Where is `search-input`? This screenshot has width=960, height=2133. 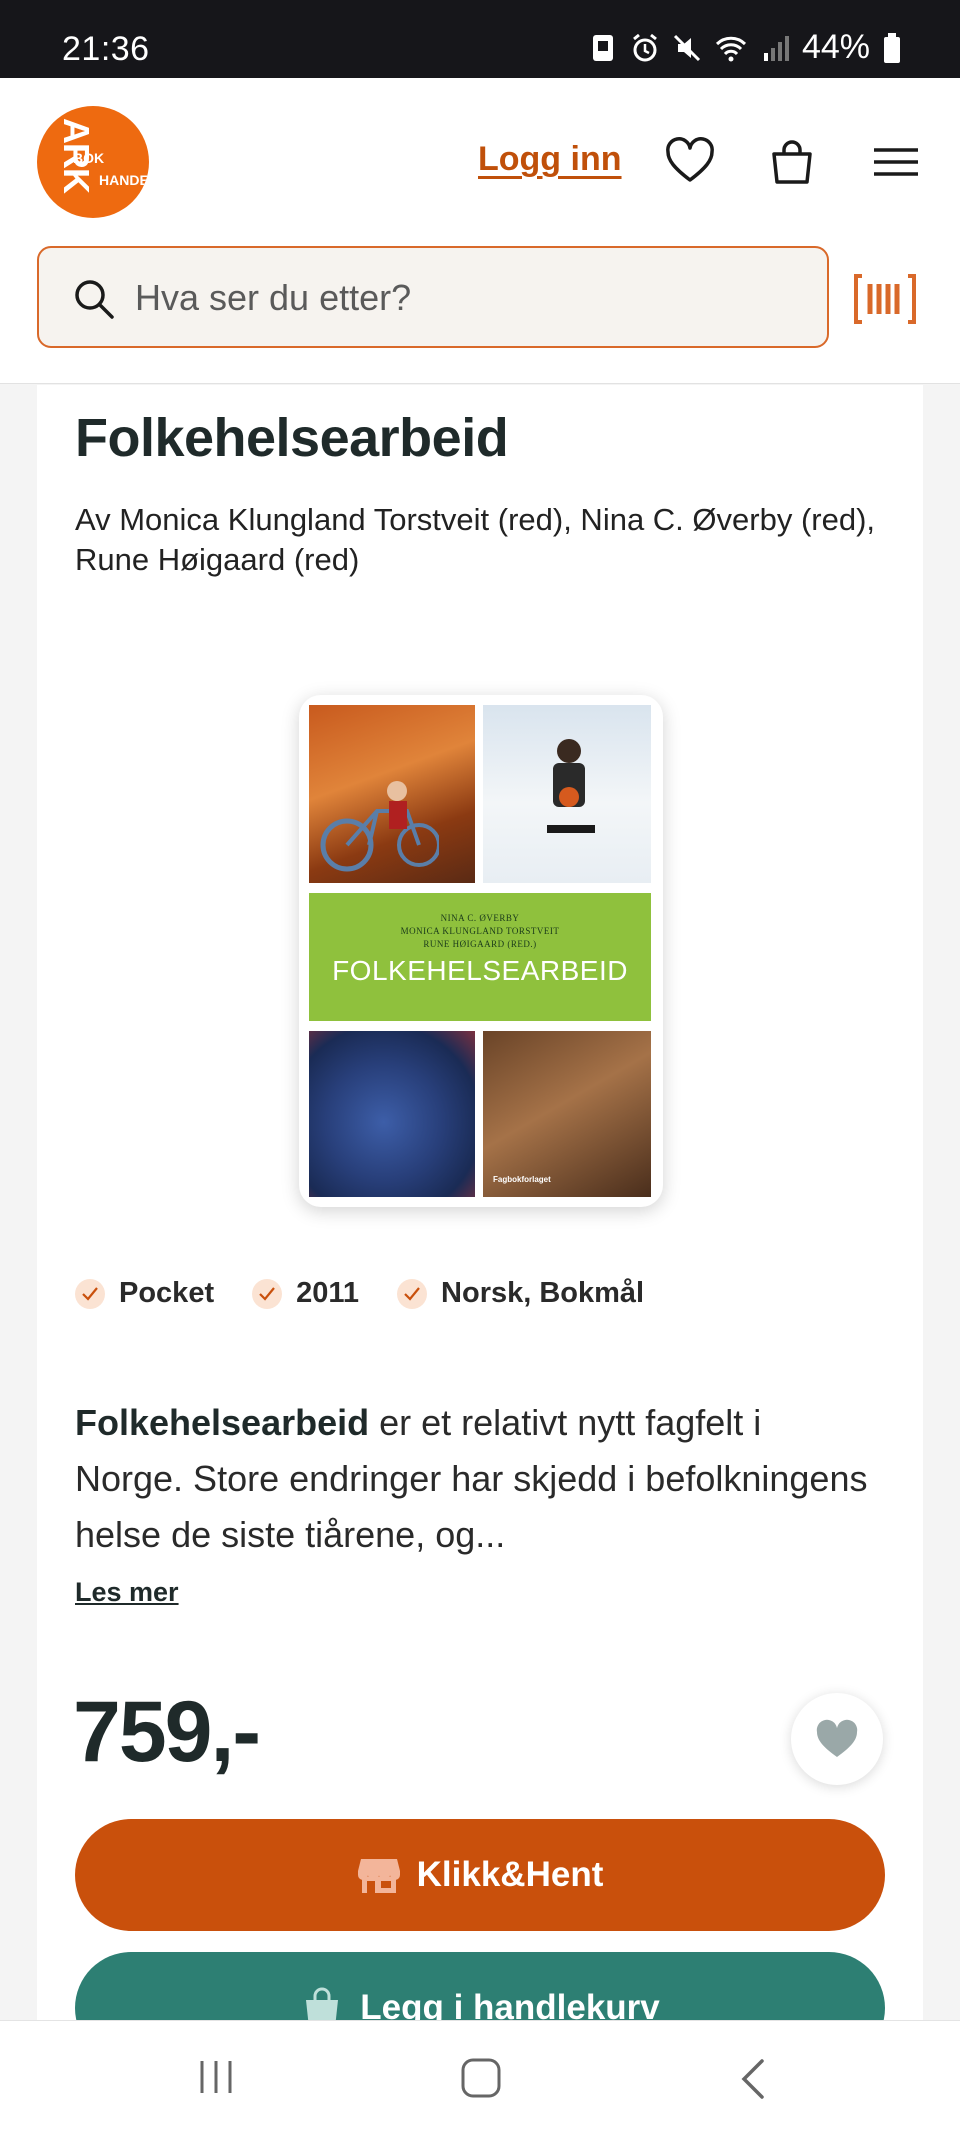 search-input is located at coordinates (465, 298).